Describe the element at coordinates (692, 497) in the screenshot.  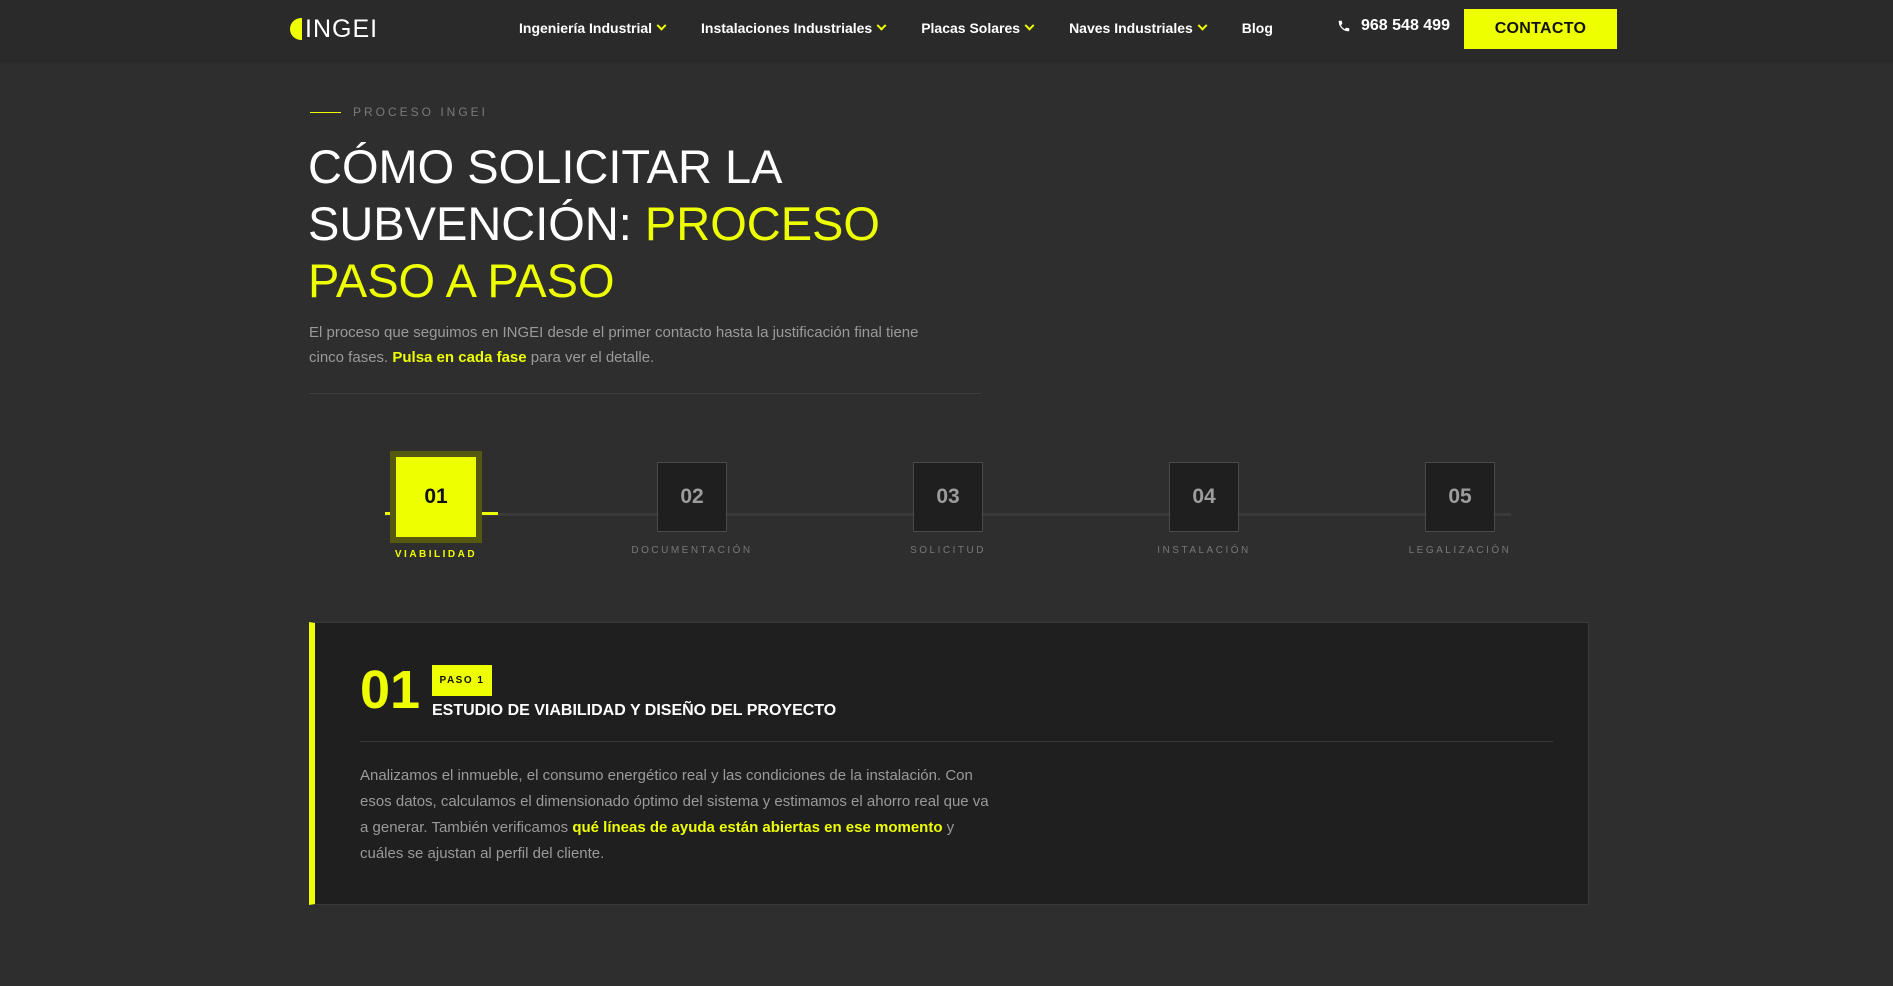
I see `step-number: 02` at that location.